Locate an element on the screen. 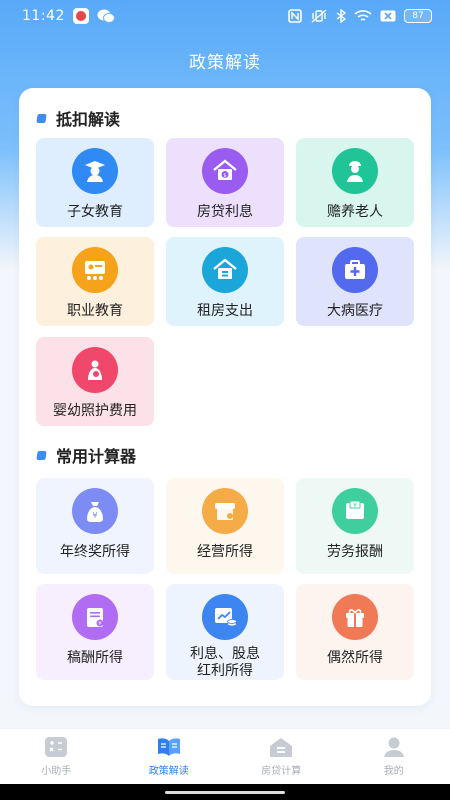 This screenshot has height=800, width=450. house-icon is located at coordinates (281, 747).